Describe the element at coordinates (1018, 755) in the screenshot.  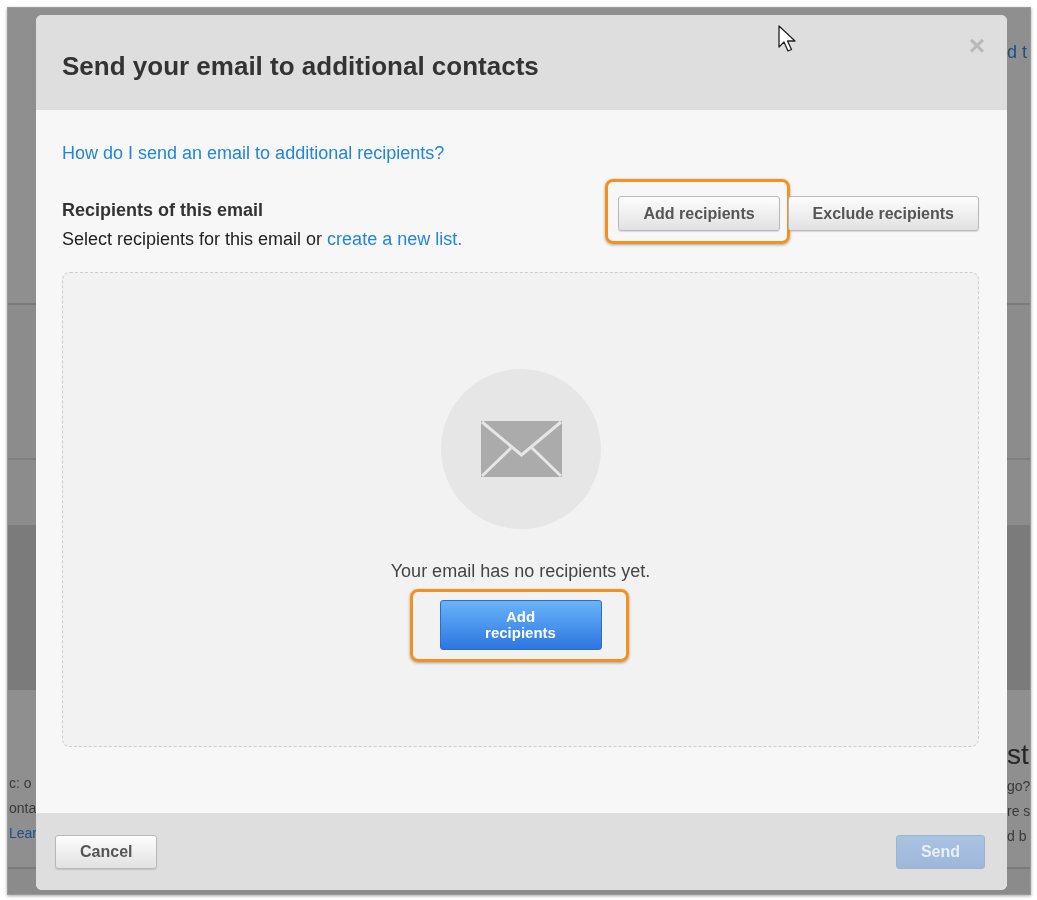
I see `background-heading: st` at that location.